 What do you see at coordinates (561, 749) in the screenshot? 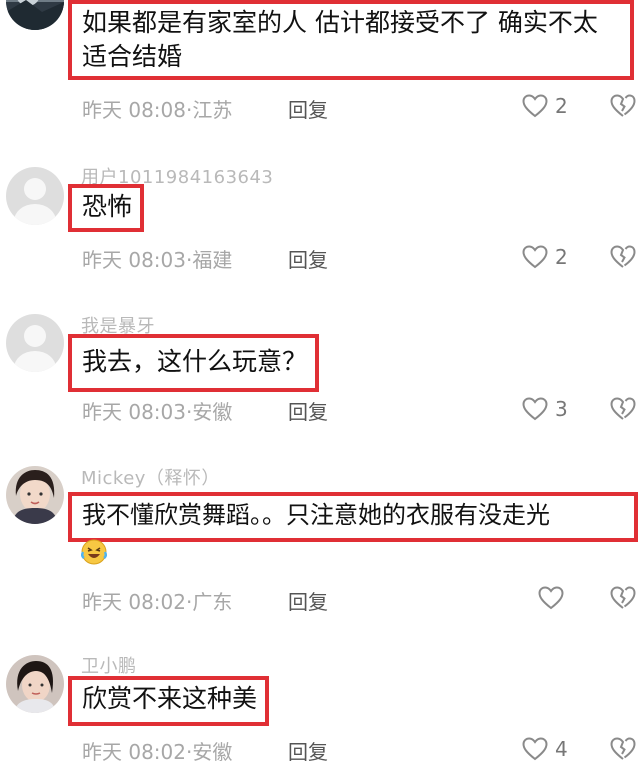
I see `like-count: 4` at bounding box center [561, 749].